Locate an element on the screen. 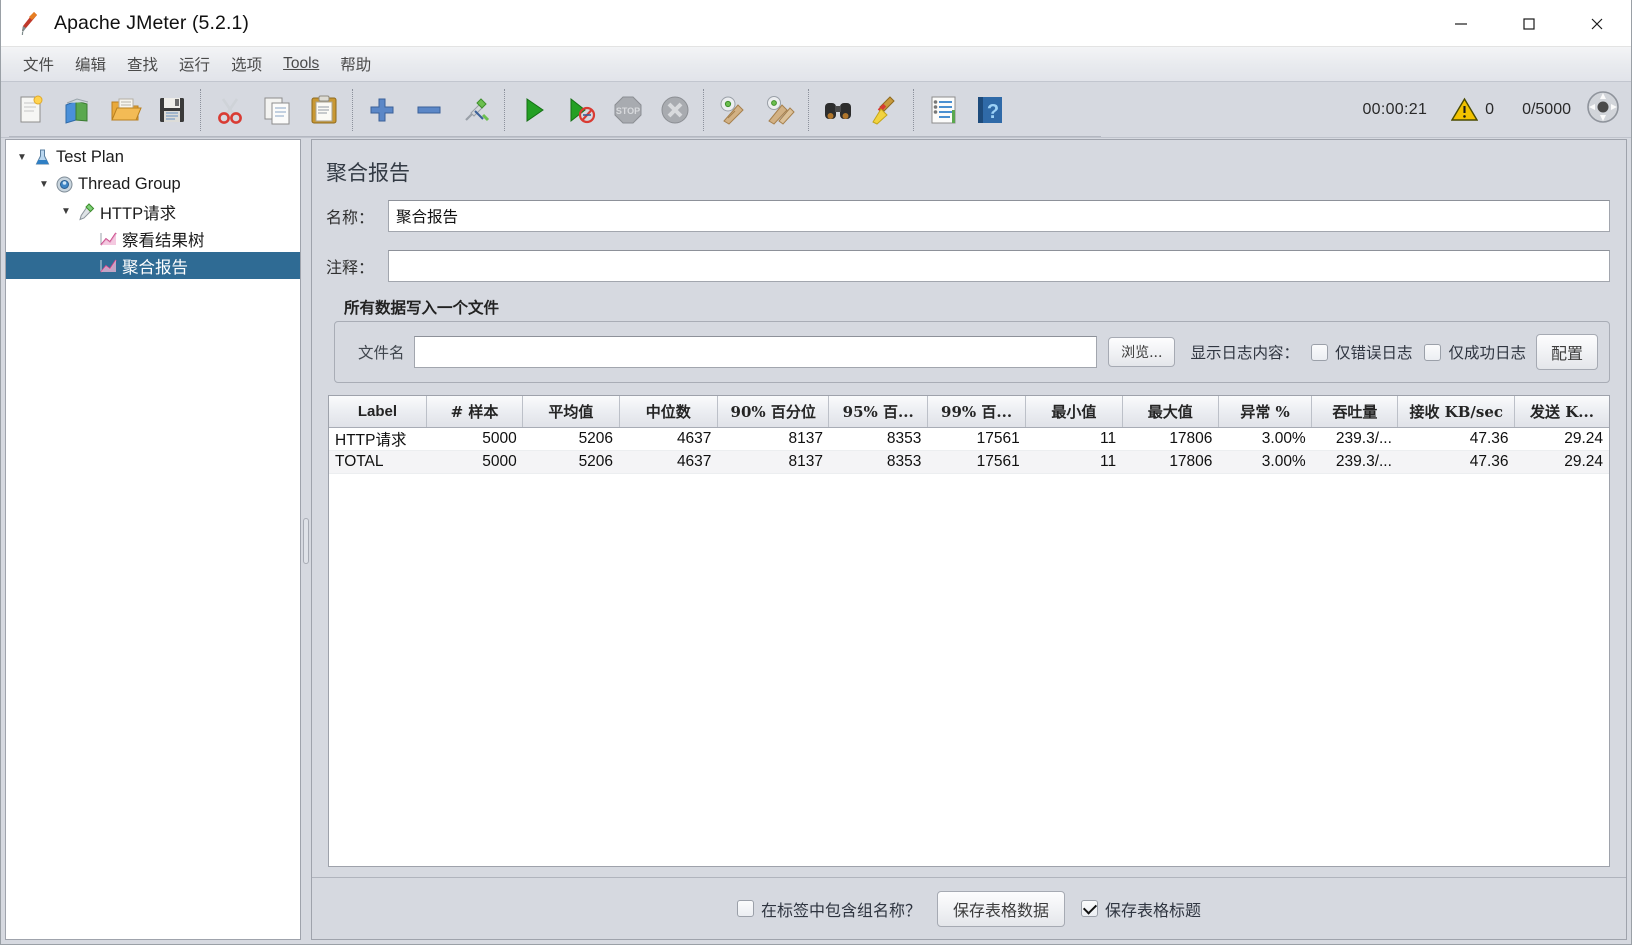 The width and height of the screenshot is (1632, 945). split-pane-grip is located at coordinates (306, 541).